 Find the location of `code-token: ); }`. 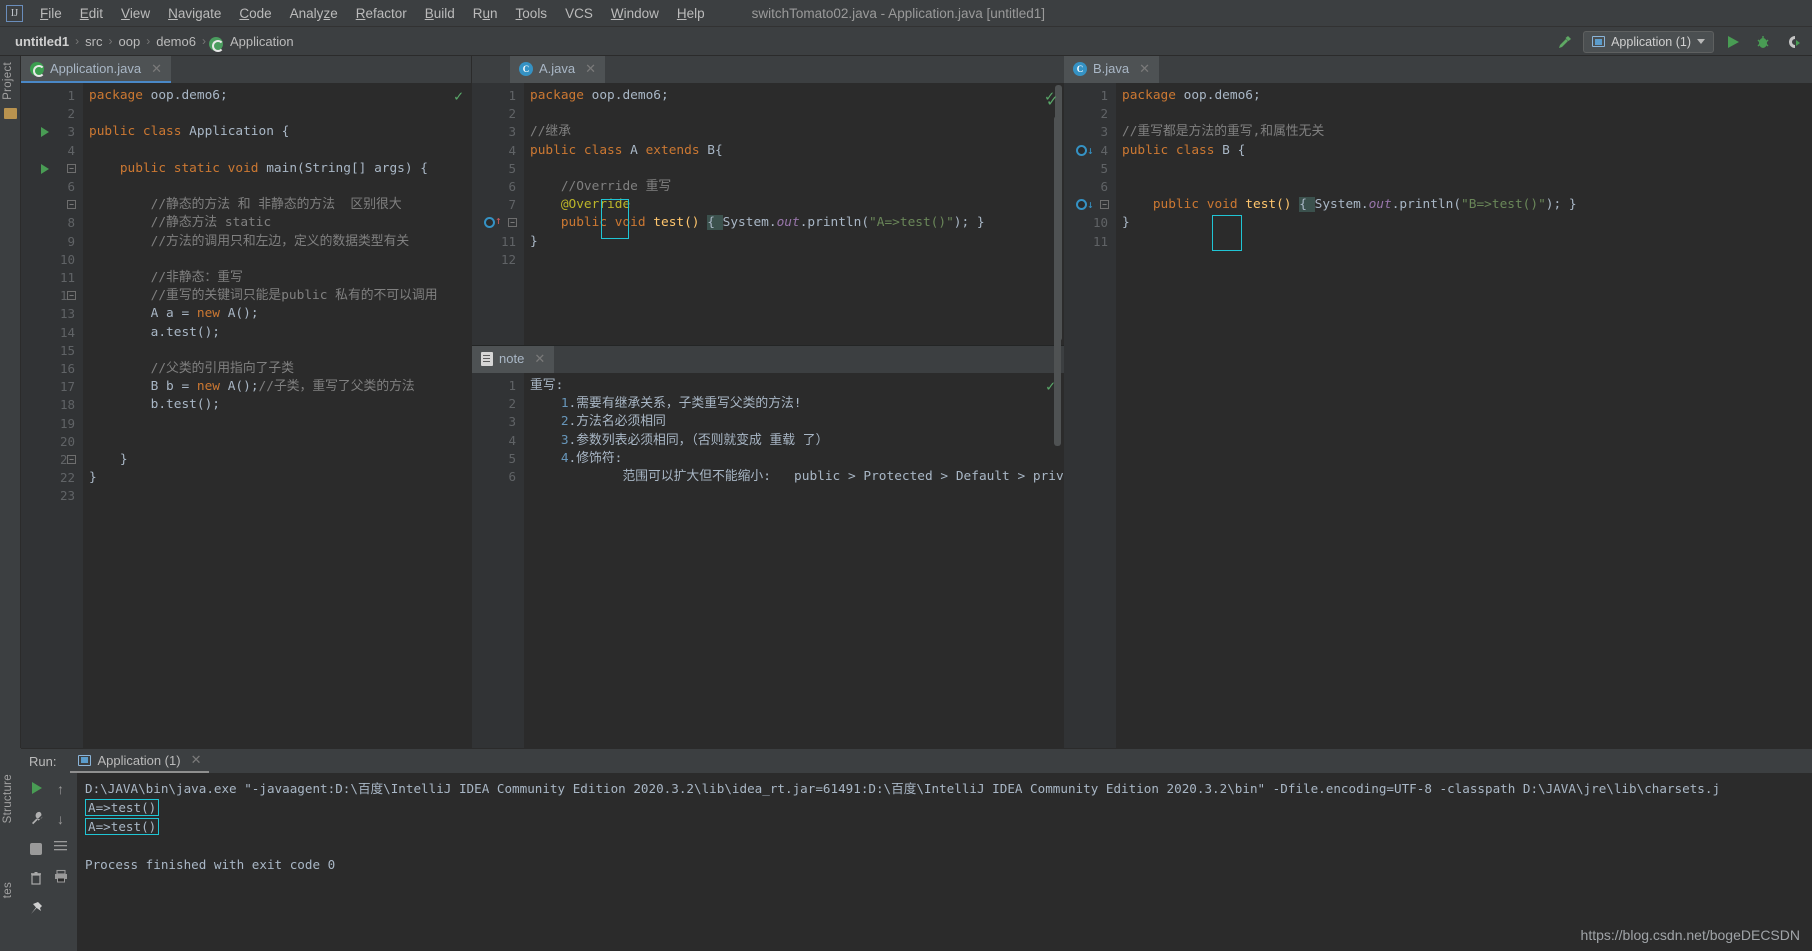

code-token: ); } is located at coordinates (969, 223).